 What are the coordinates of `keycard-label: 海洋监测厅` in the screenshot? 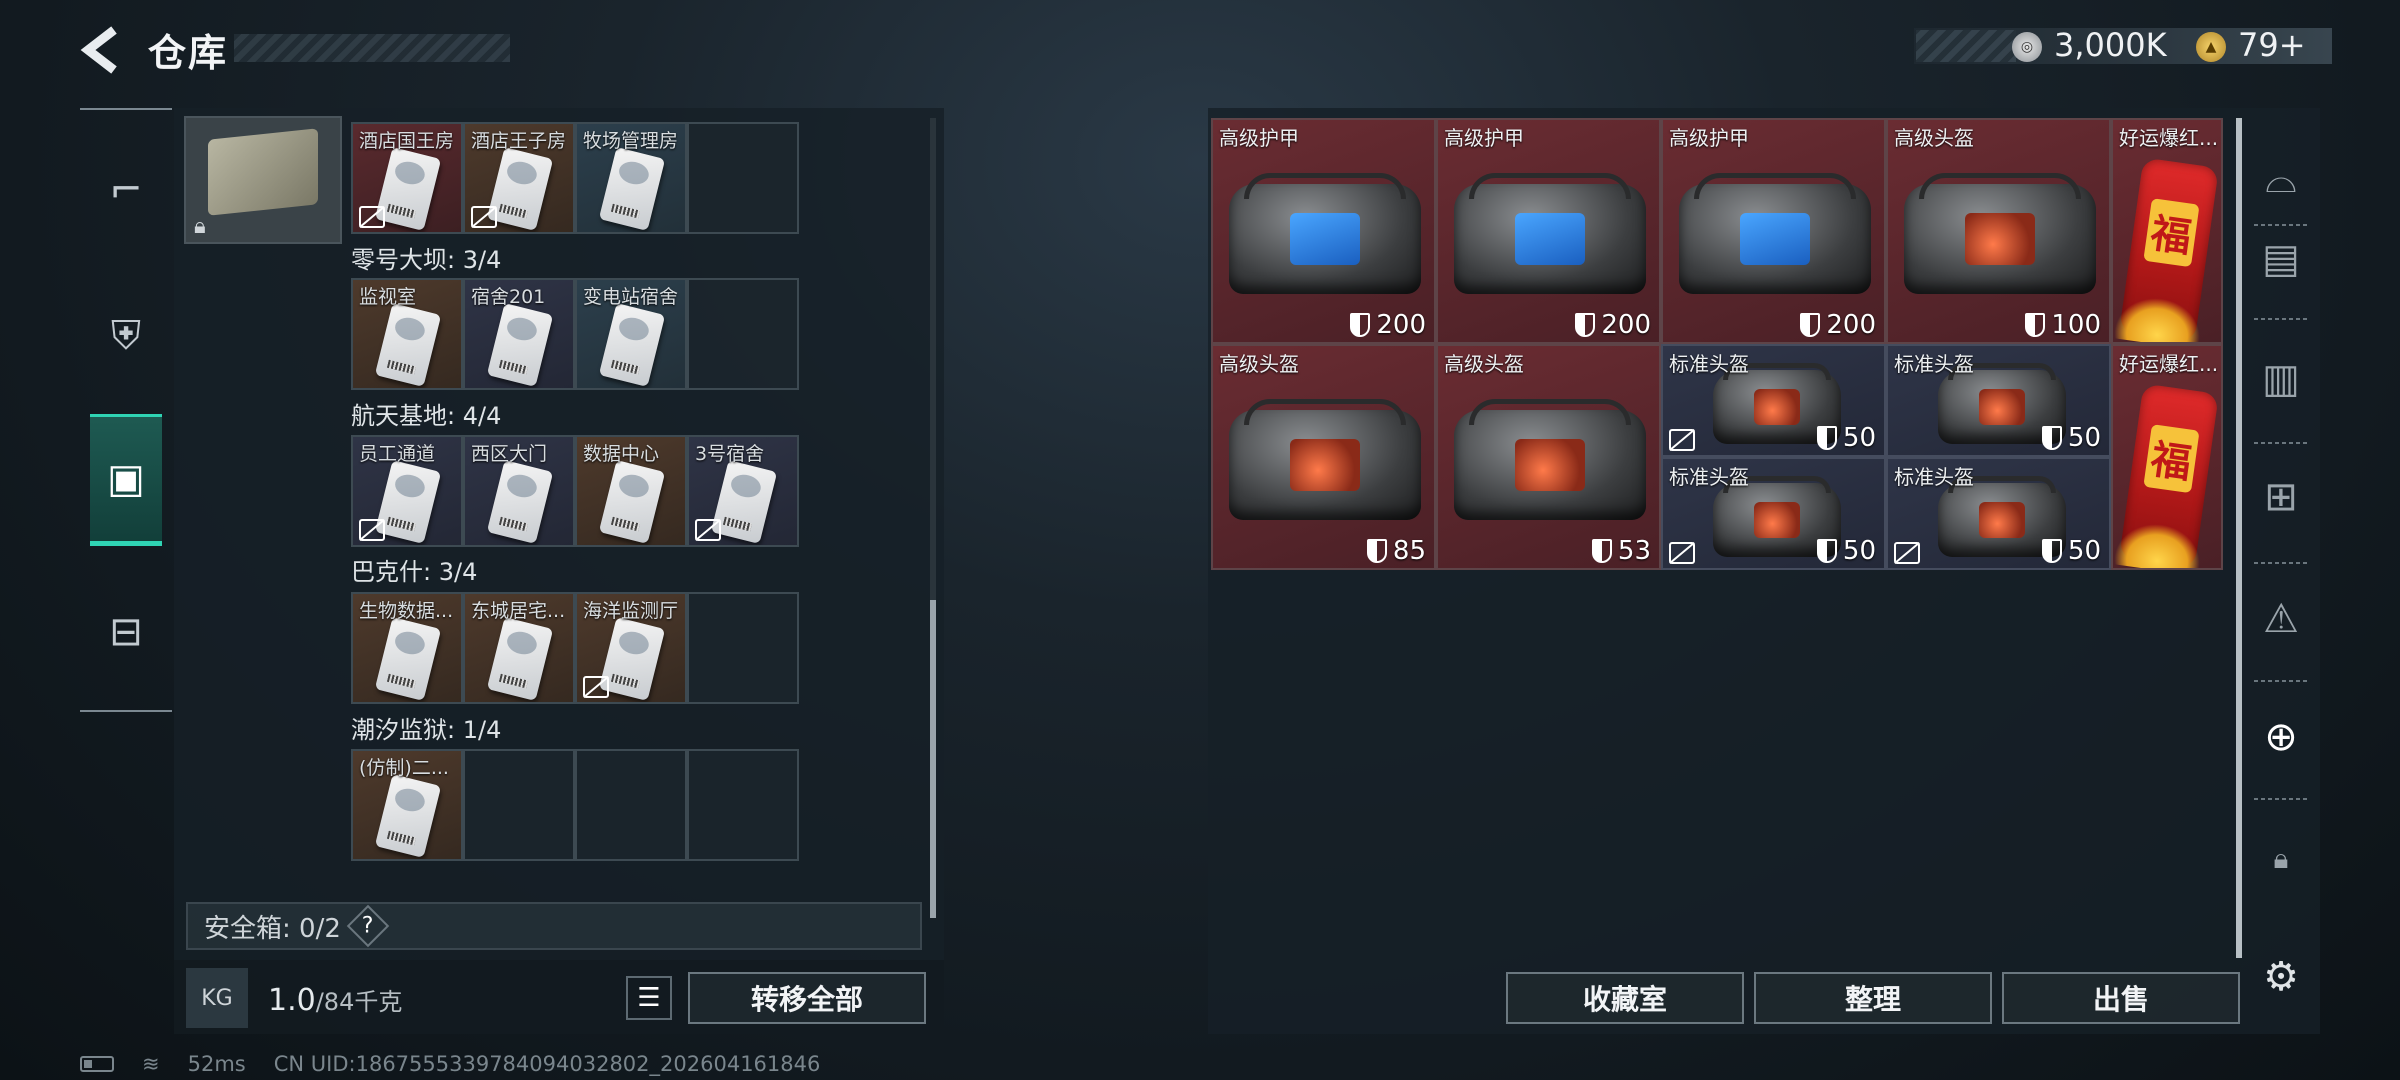 It's located at (631, 611).